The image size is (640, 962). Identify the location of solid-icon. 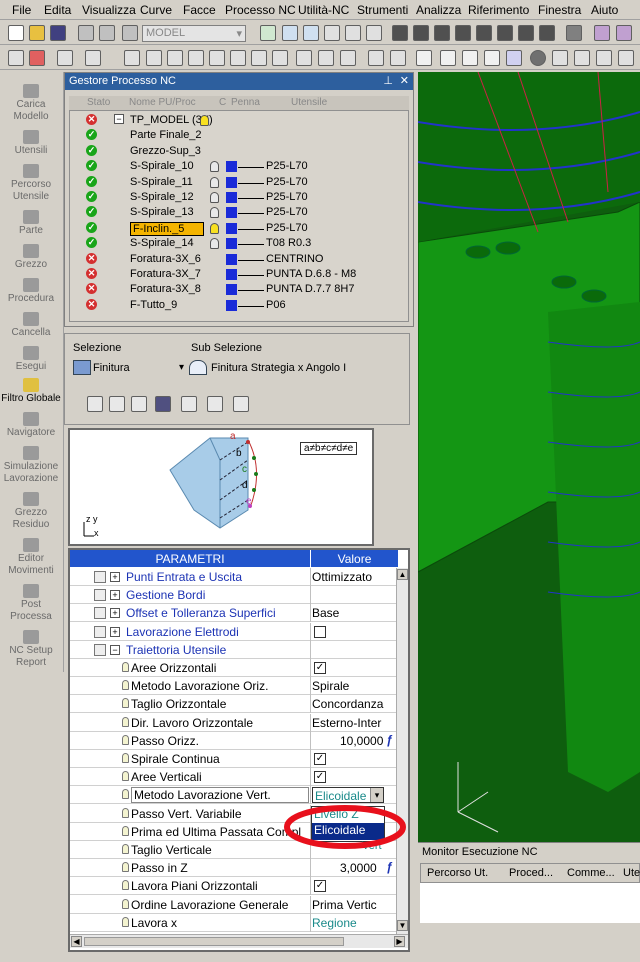
(196, 58).